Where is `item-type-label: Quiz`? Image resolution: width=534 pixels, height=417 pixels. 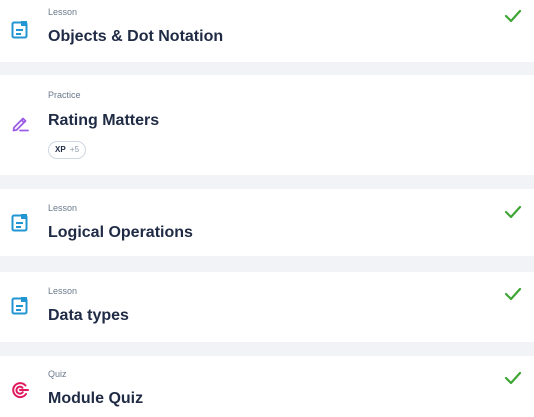
item-type-label: Quiz is located at coordinates (57, 374).